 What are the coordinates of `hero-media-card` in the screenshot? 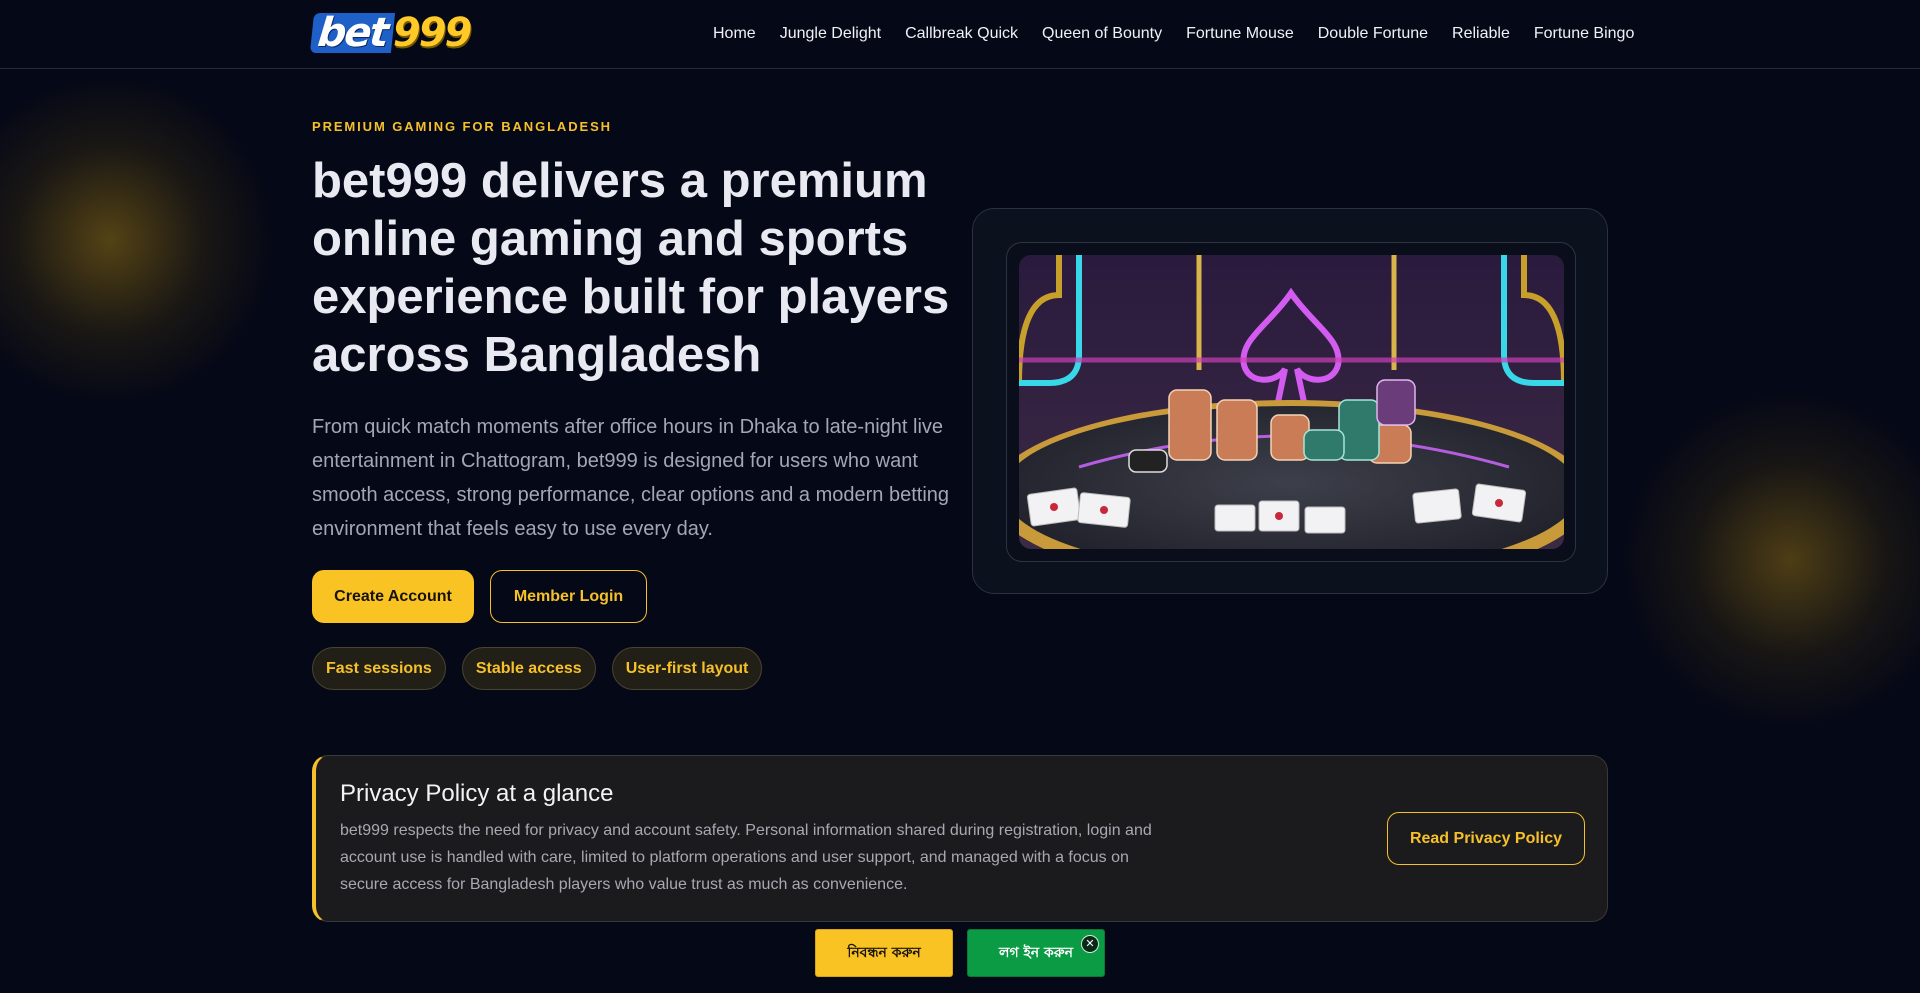 It's located at (1290, 401).